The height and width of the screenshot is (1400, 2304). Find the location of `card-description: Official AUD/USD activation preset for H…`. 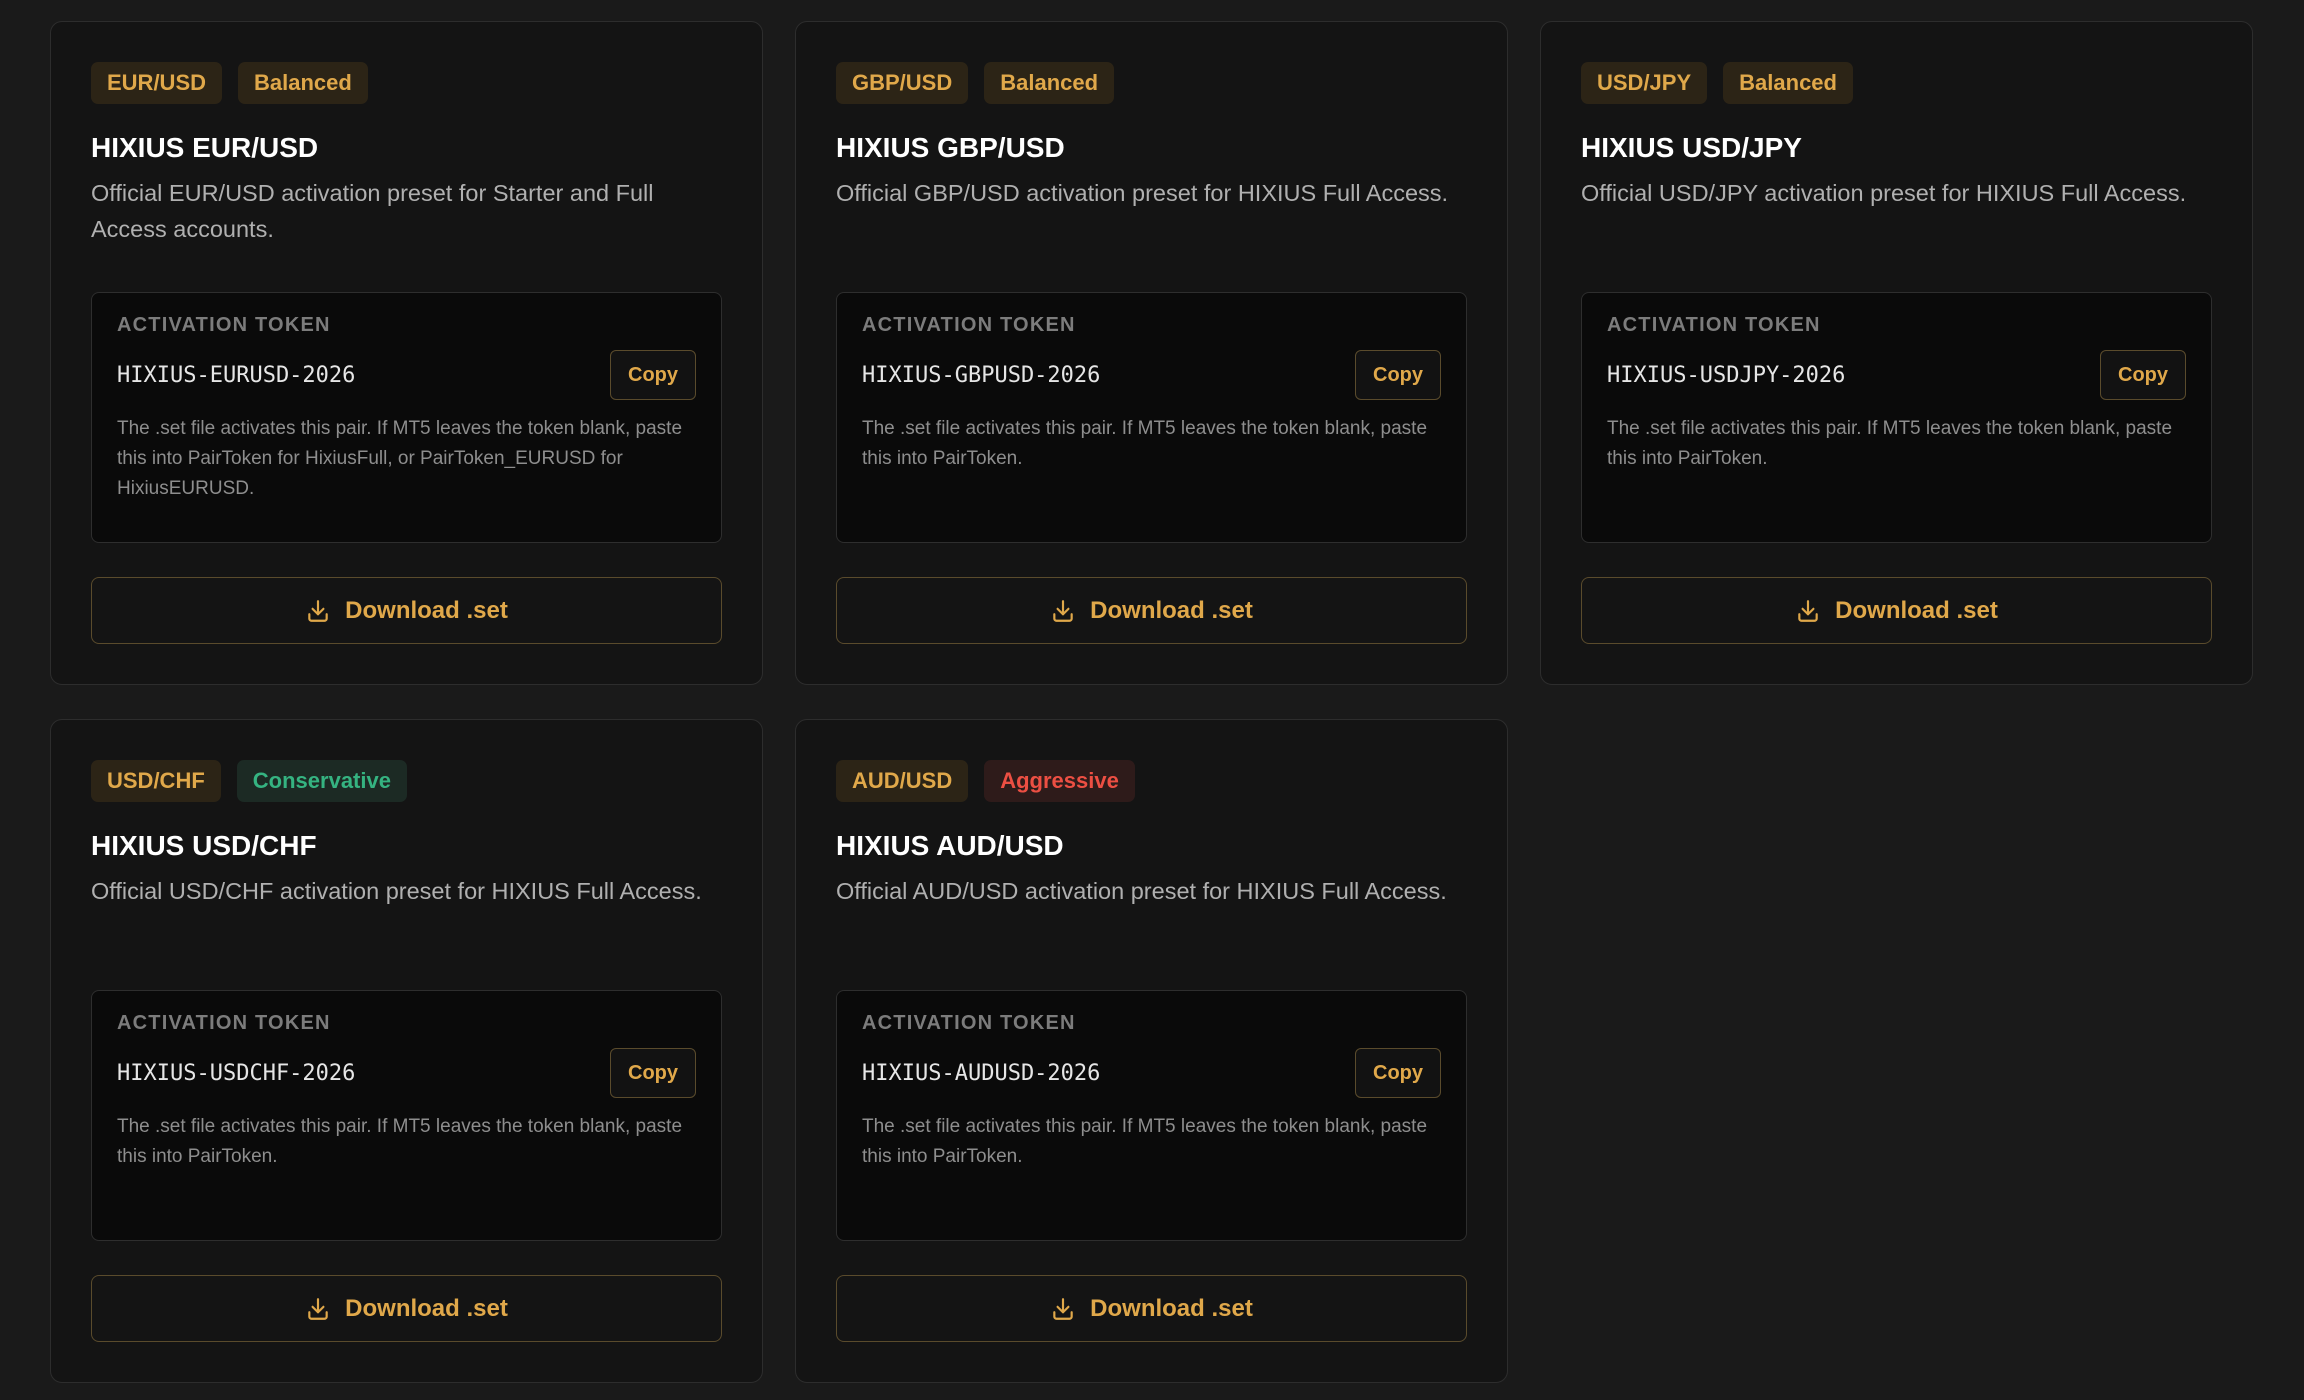

card-description: Official AUD/USD activation preset for H… is located at coordinates (1141, 891).